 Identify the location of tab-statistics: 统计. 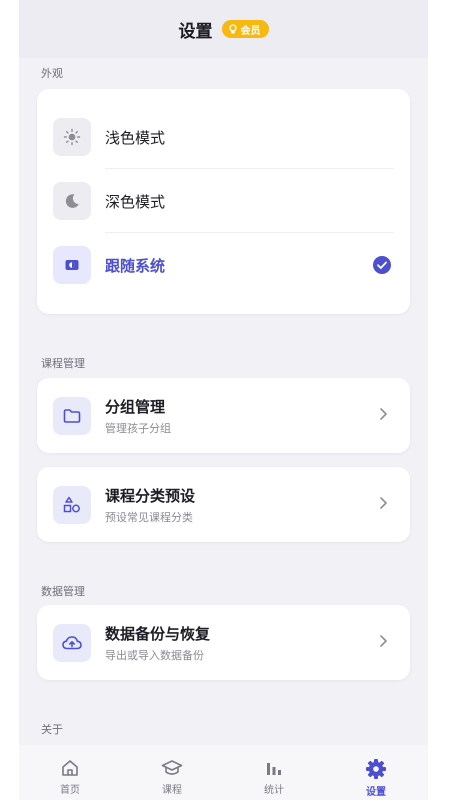
(274, 772).